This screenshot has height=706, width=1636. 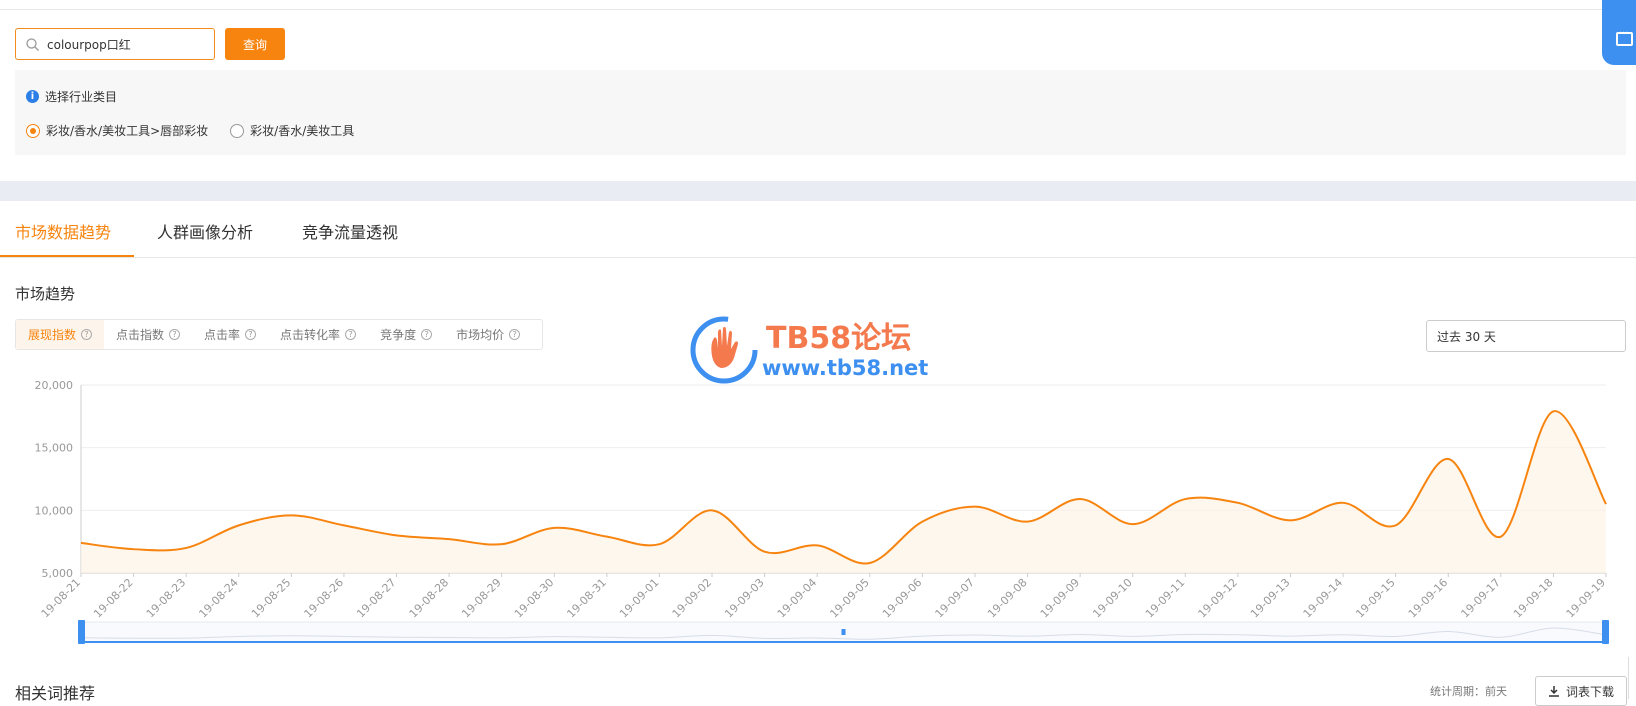 I want to click on x-tick-label: 19-08-29, so click(x=481, y=598).